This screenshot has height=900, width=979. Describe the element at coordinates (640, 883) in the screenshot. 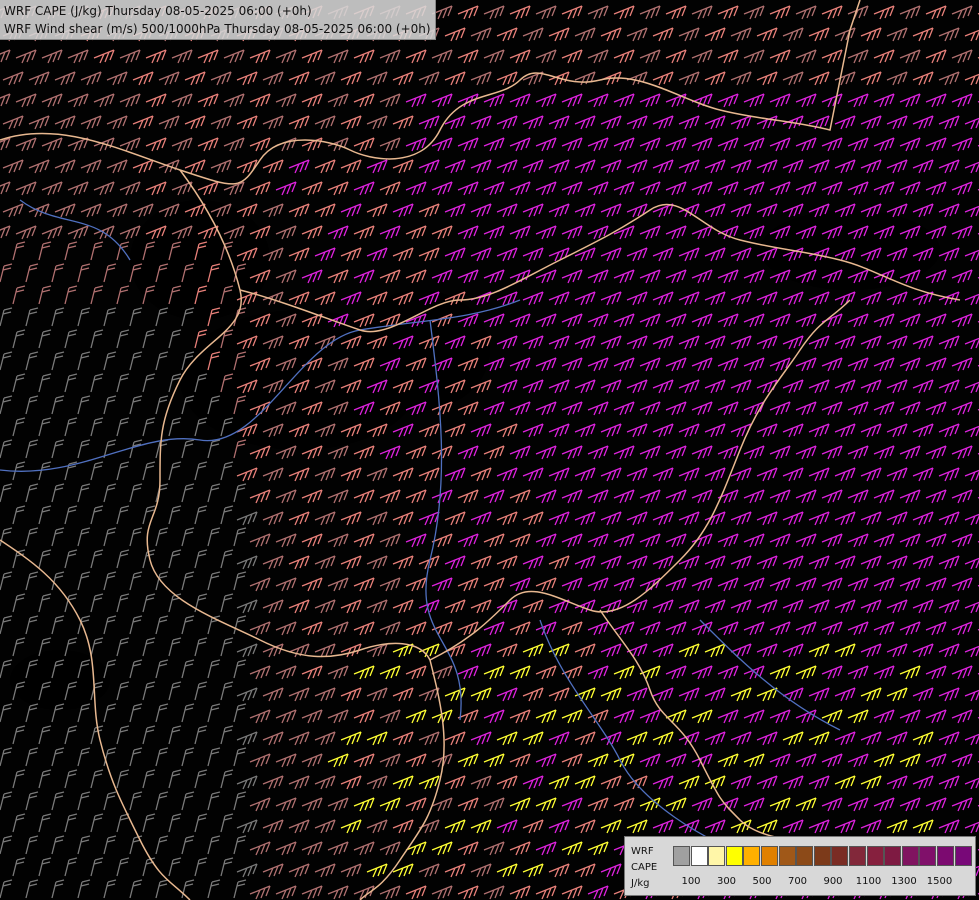

I see `legend-label-unit: J/kg` at that location.